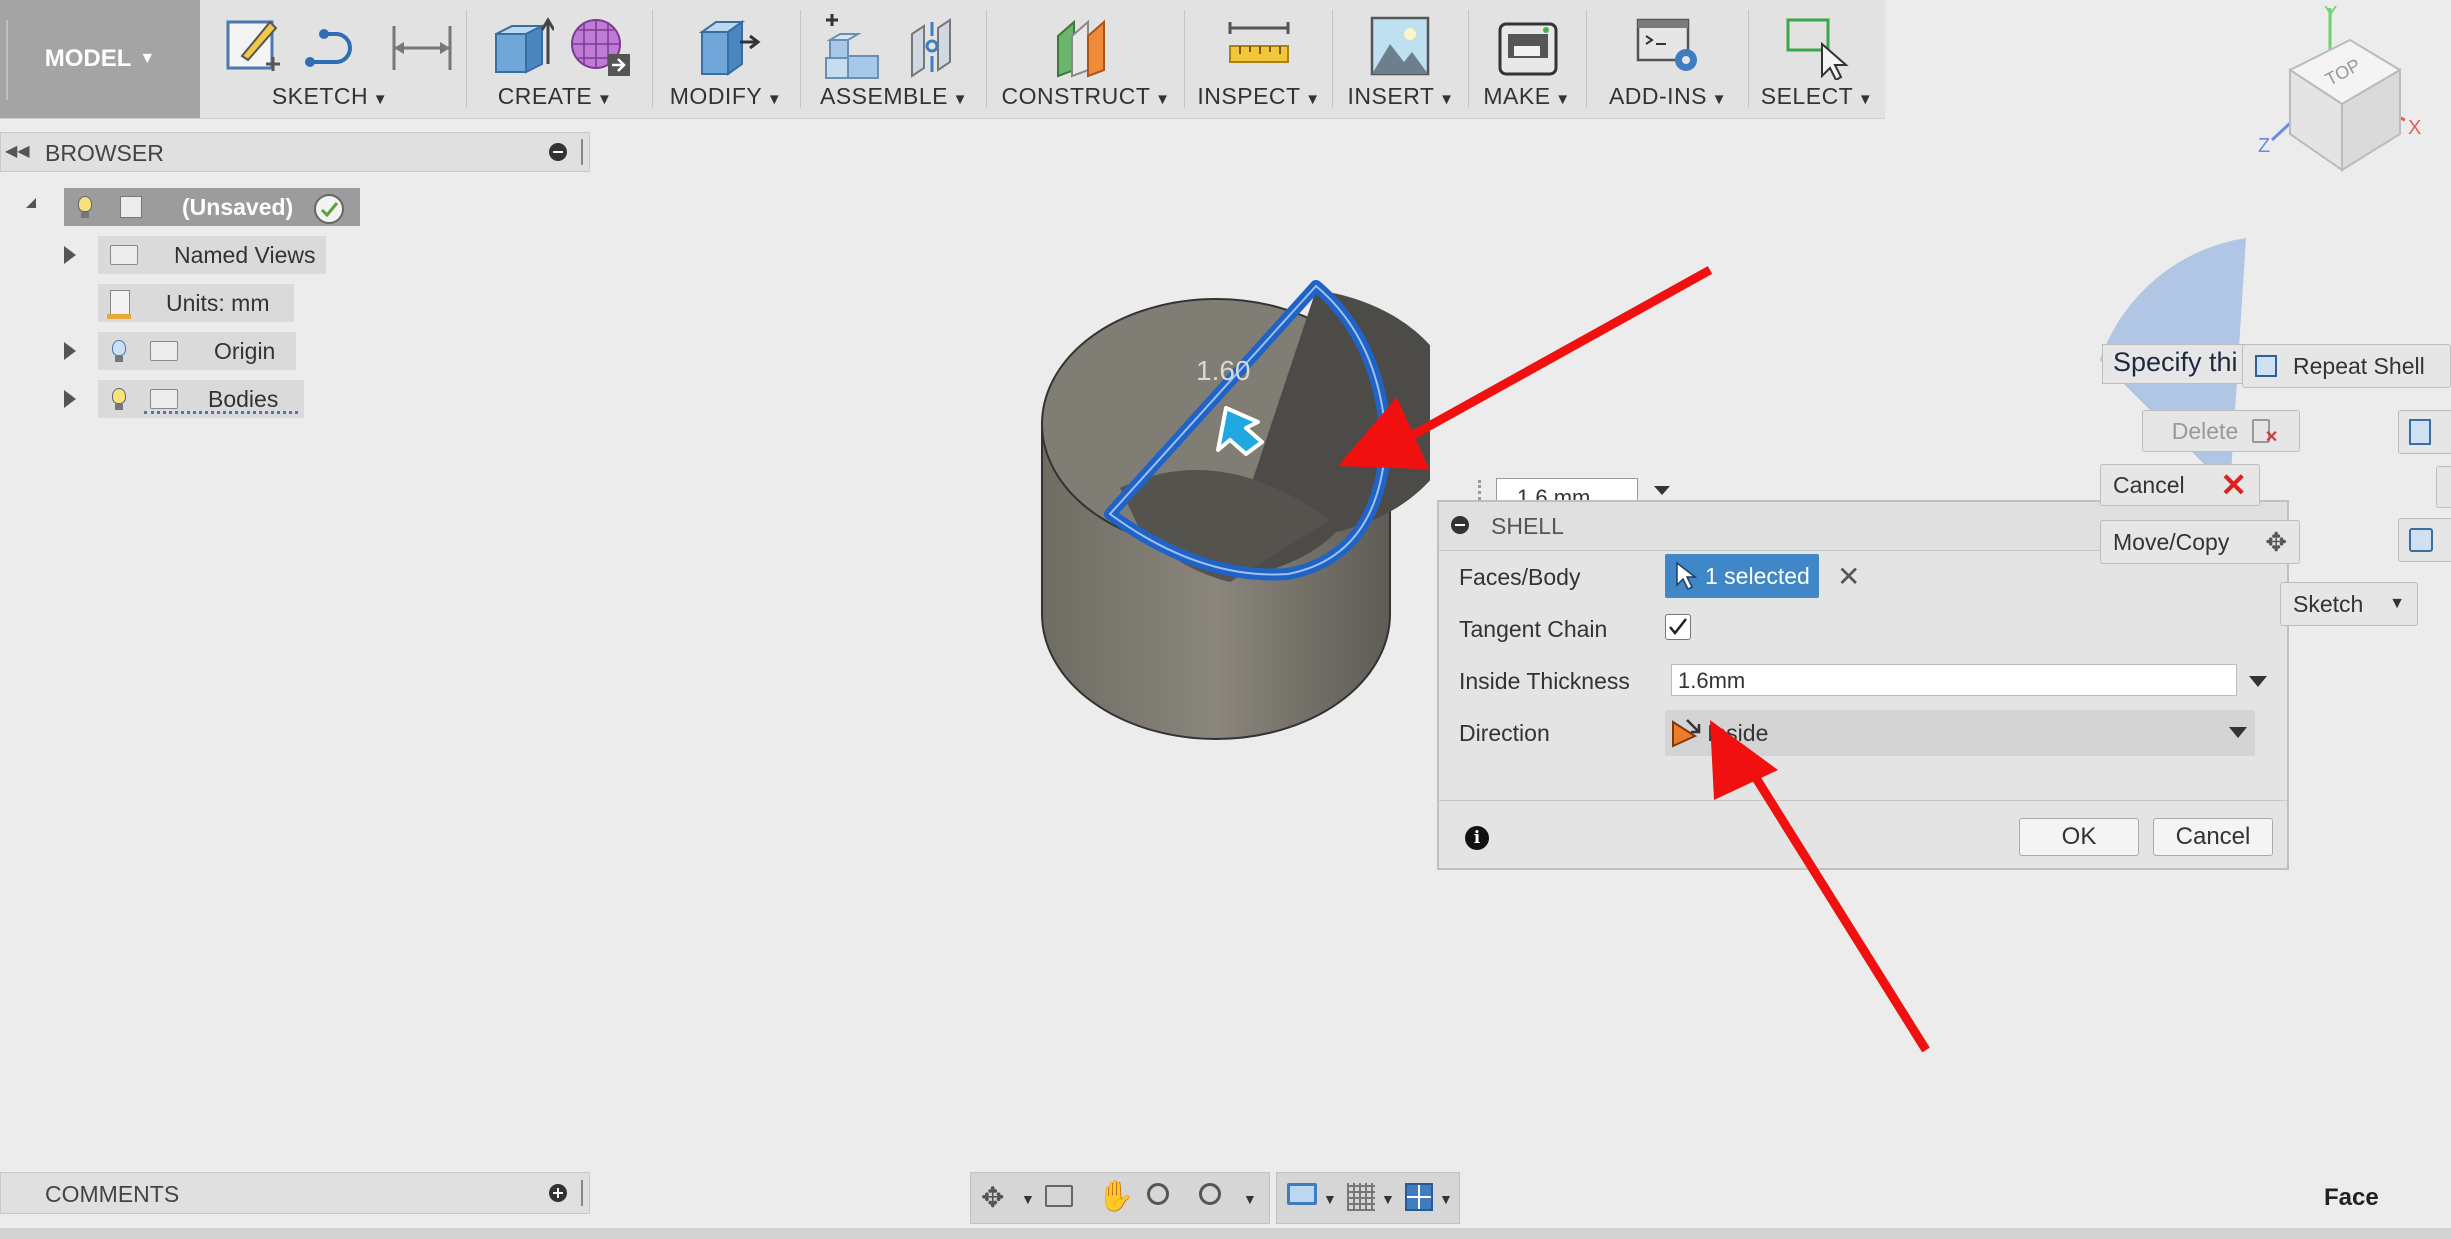 The width and height of the screenshot is (2451, 1239). Describe the element at coordinates (1419, 1197) in the screenshot. I see `viewports-icon` at that location.